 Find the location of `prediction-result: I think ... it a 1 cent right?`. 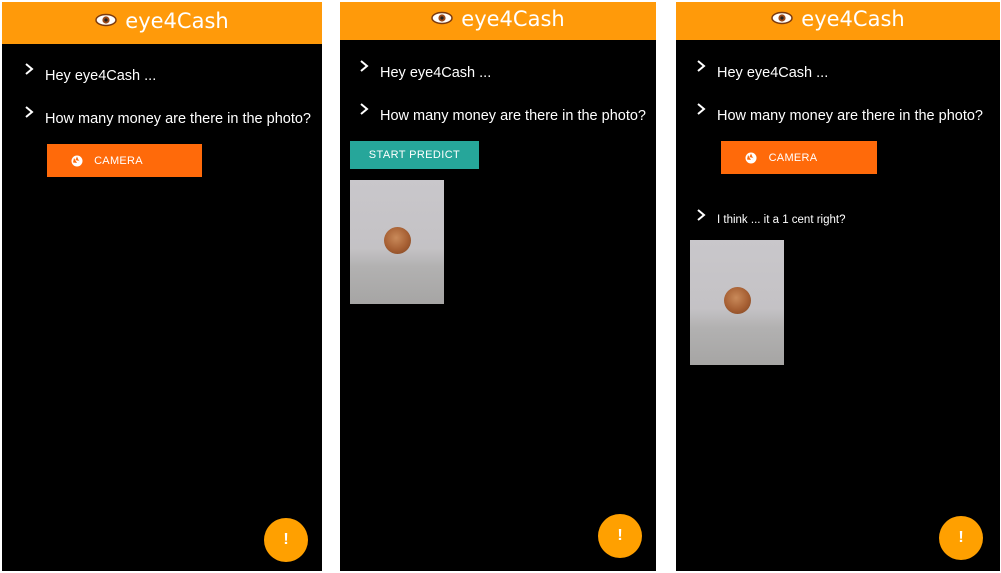

prediction-result: I think ... it a 1 cent right? is located at coordinates (770, 217).